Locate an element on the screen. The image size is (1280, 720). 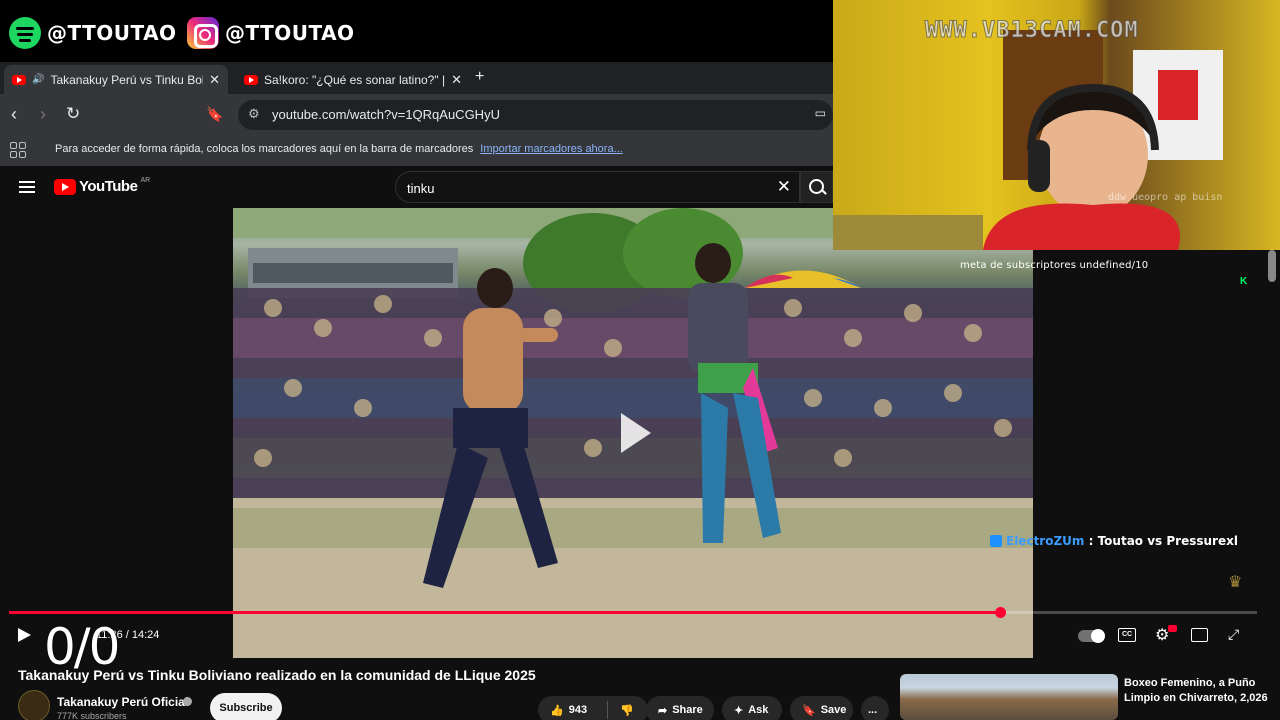
menu-icon is located at coordinates (27, 187).